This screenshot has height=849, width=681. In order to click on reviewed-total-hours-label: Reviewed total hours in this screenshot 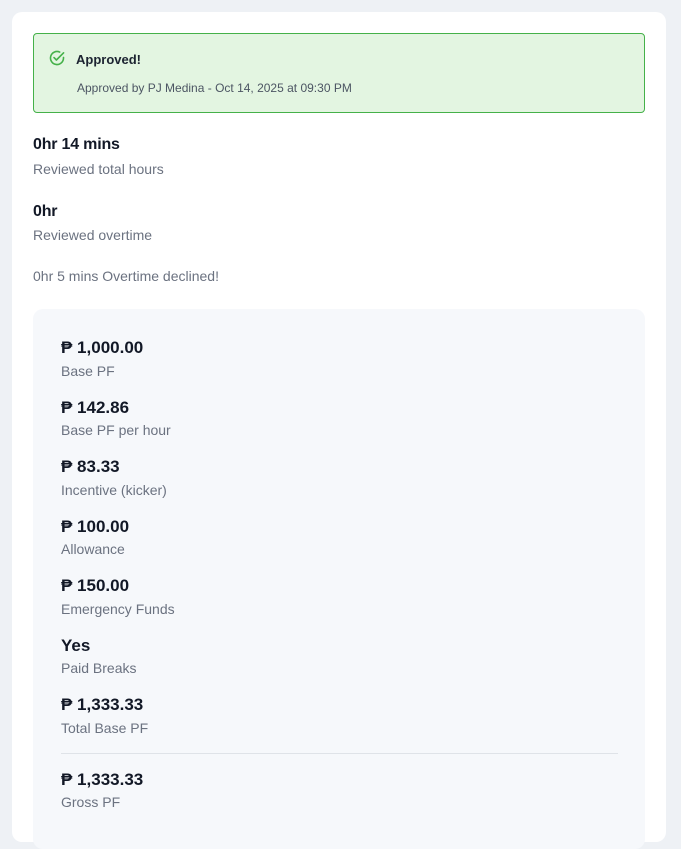, I will do `click(98, 169)`.